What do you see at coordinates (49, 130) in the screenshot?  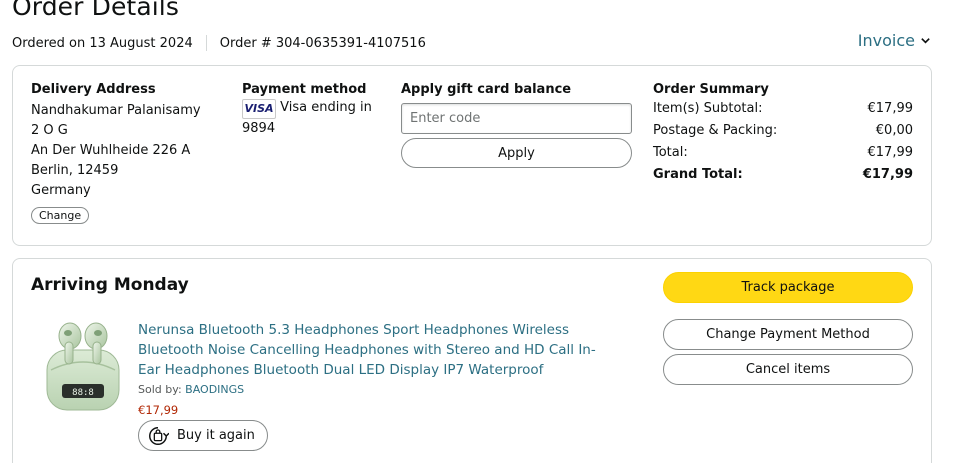 I see `address-line: 2 O G` at bounding box center [49, 130].